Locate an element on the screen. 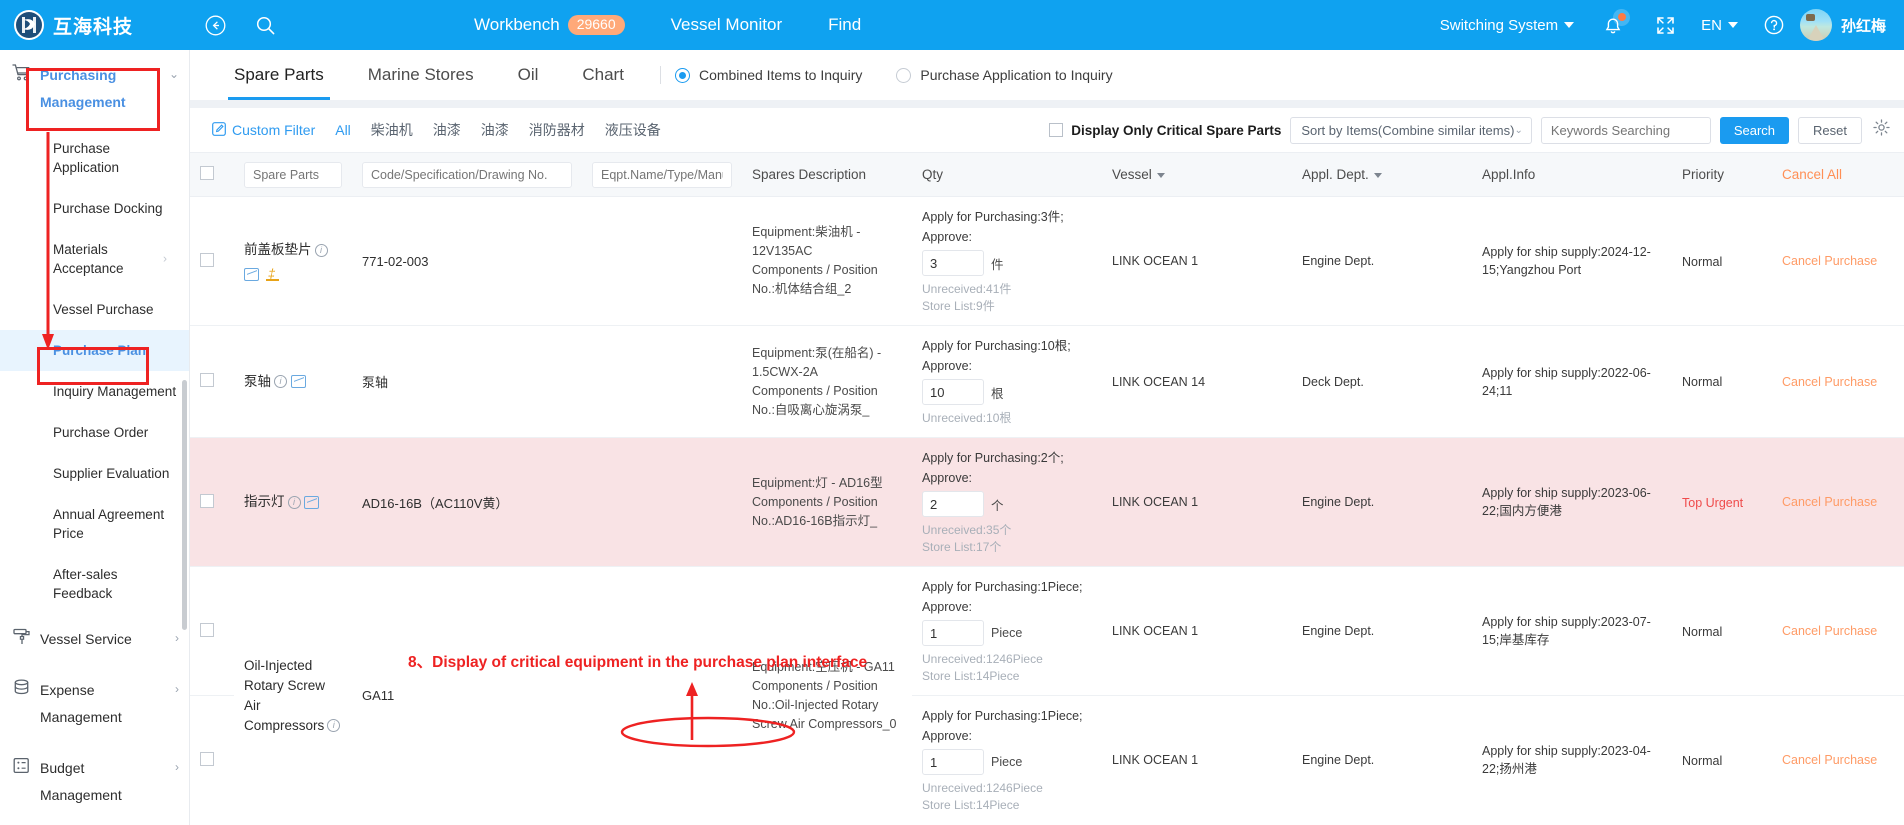 The image size is (1904, 825). chip-fire-equipment: 消防器材 is located at coordinates (557, 130).